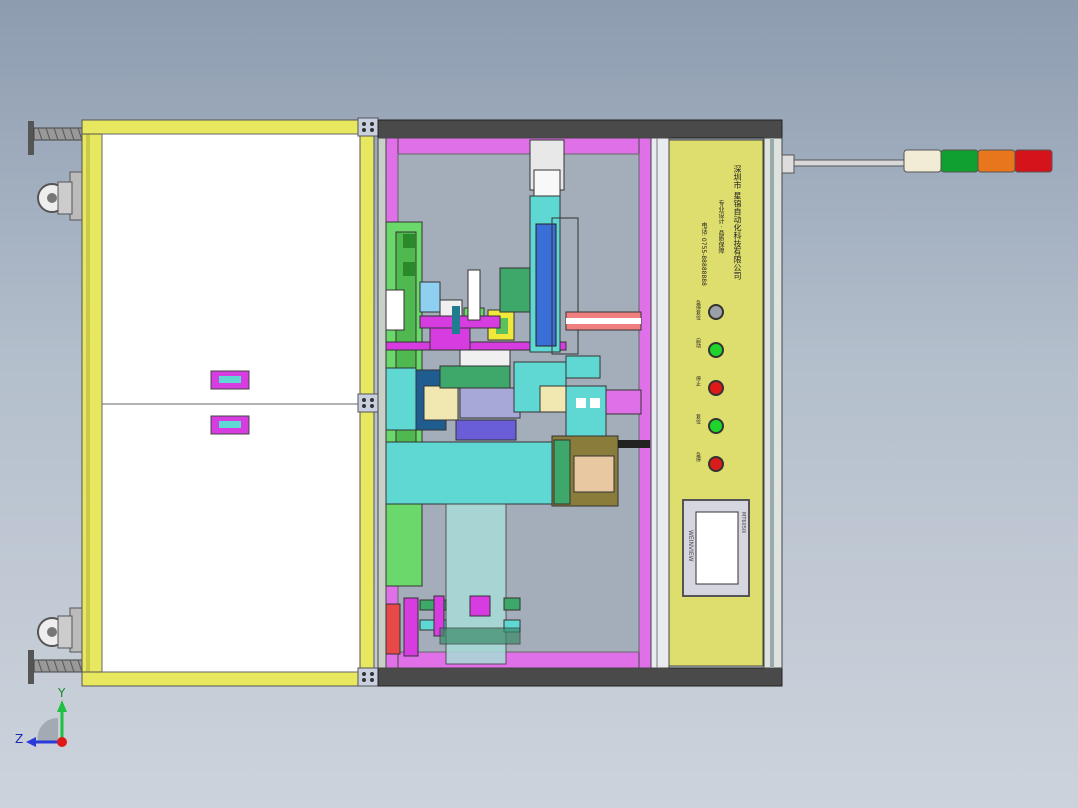 The image size is (1078, 808). I want to click on axis-label-y: Y, so click(62, 693).